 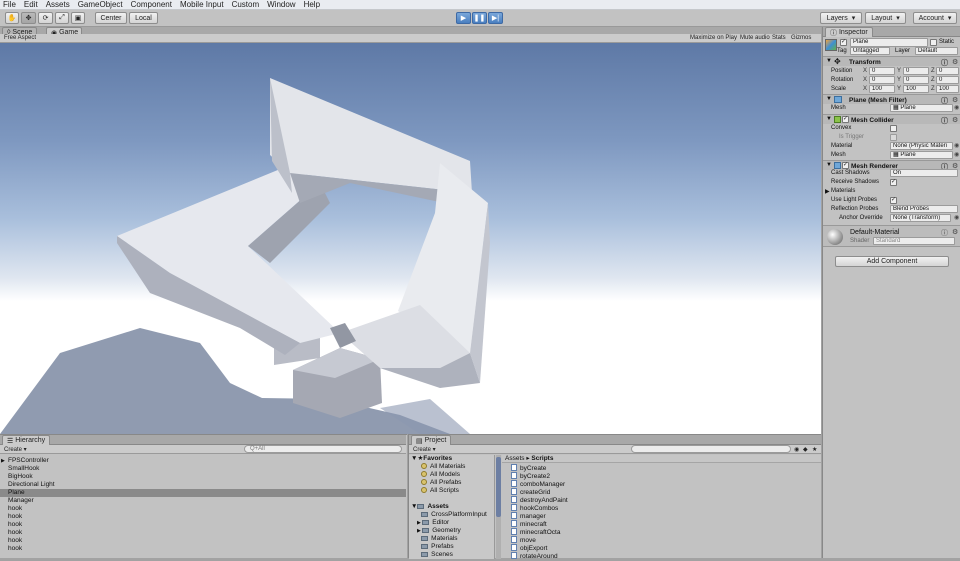 I want to click on menu-component: Component, so click(x=151, y=4).